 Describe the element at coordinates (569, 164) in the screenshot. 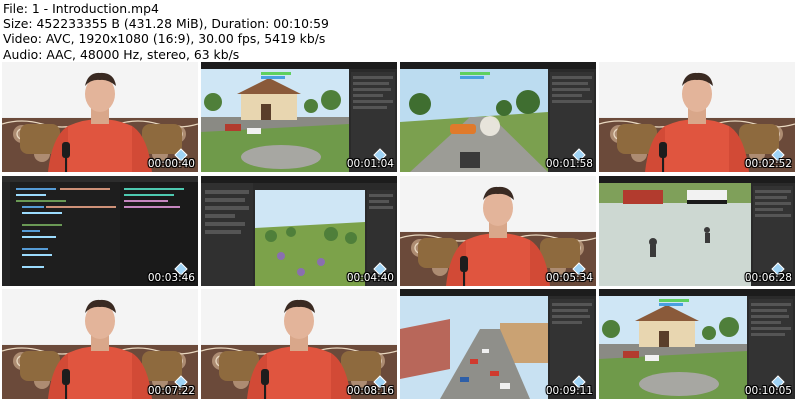

I see `thumbnail-timestamp: 00:01:58` at that location.